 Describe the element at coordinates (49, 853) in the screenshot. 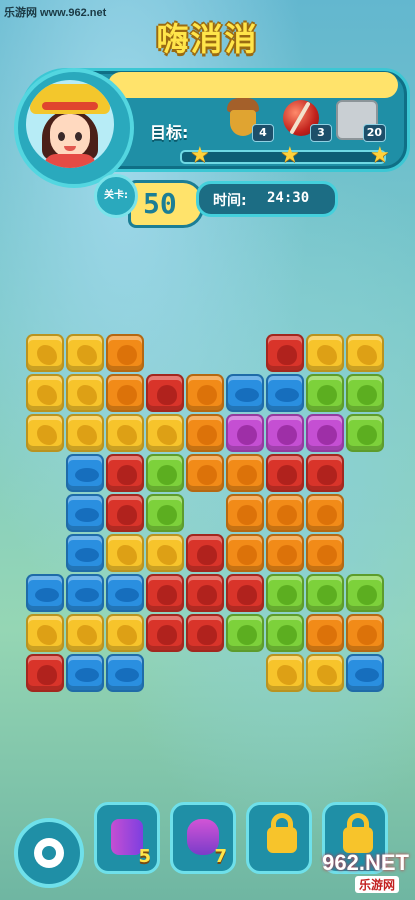

I see `settings-button` at that location.